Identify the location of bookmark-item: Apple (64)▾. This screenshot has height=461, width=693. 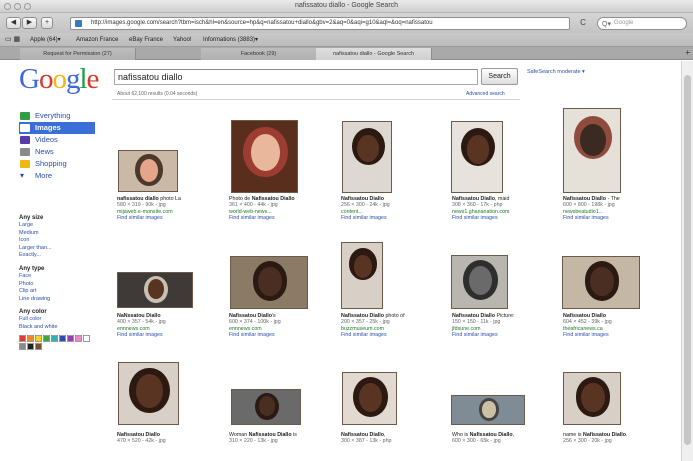
(45, 40).